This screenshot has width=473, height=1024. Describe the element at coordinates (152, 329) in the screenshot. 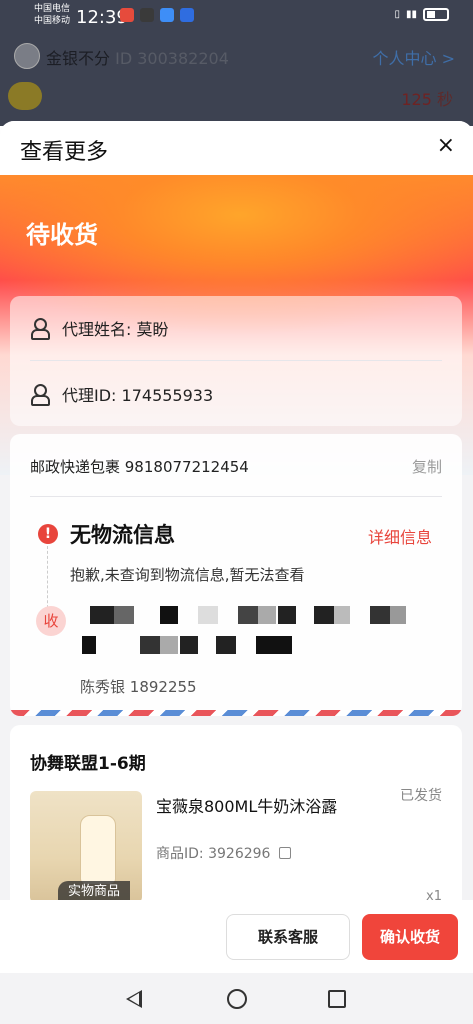

I see `agent-name: 莫盼` at that location.